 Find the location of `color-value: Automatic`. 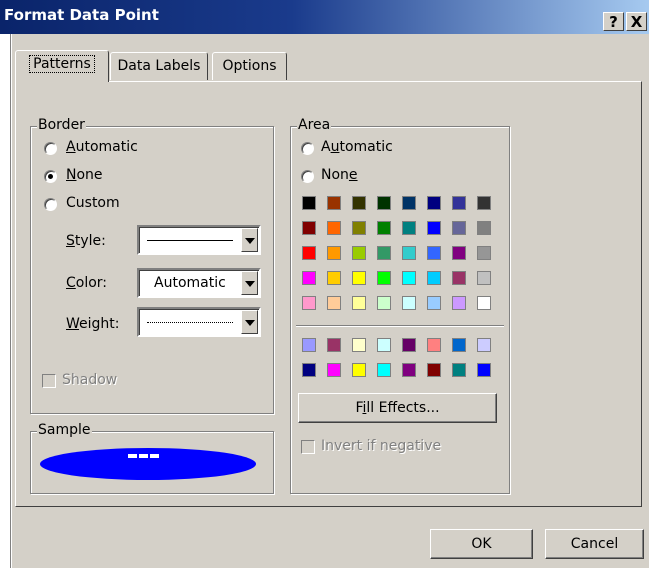

color-value: Automatic is located at coordinates (190, 283).